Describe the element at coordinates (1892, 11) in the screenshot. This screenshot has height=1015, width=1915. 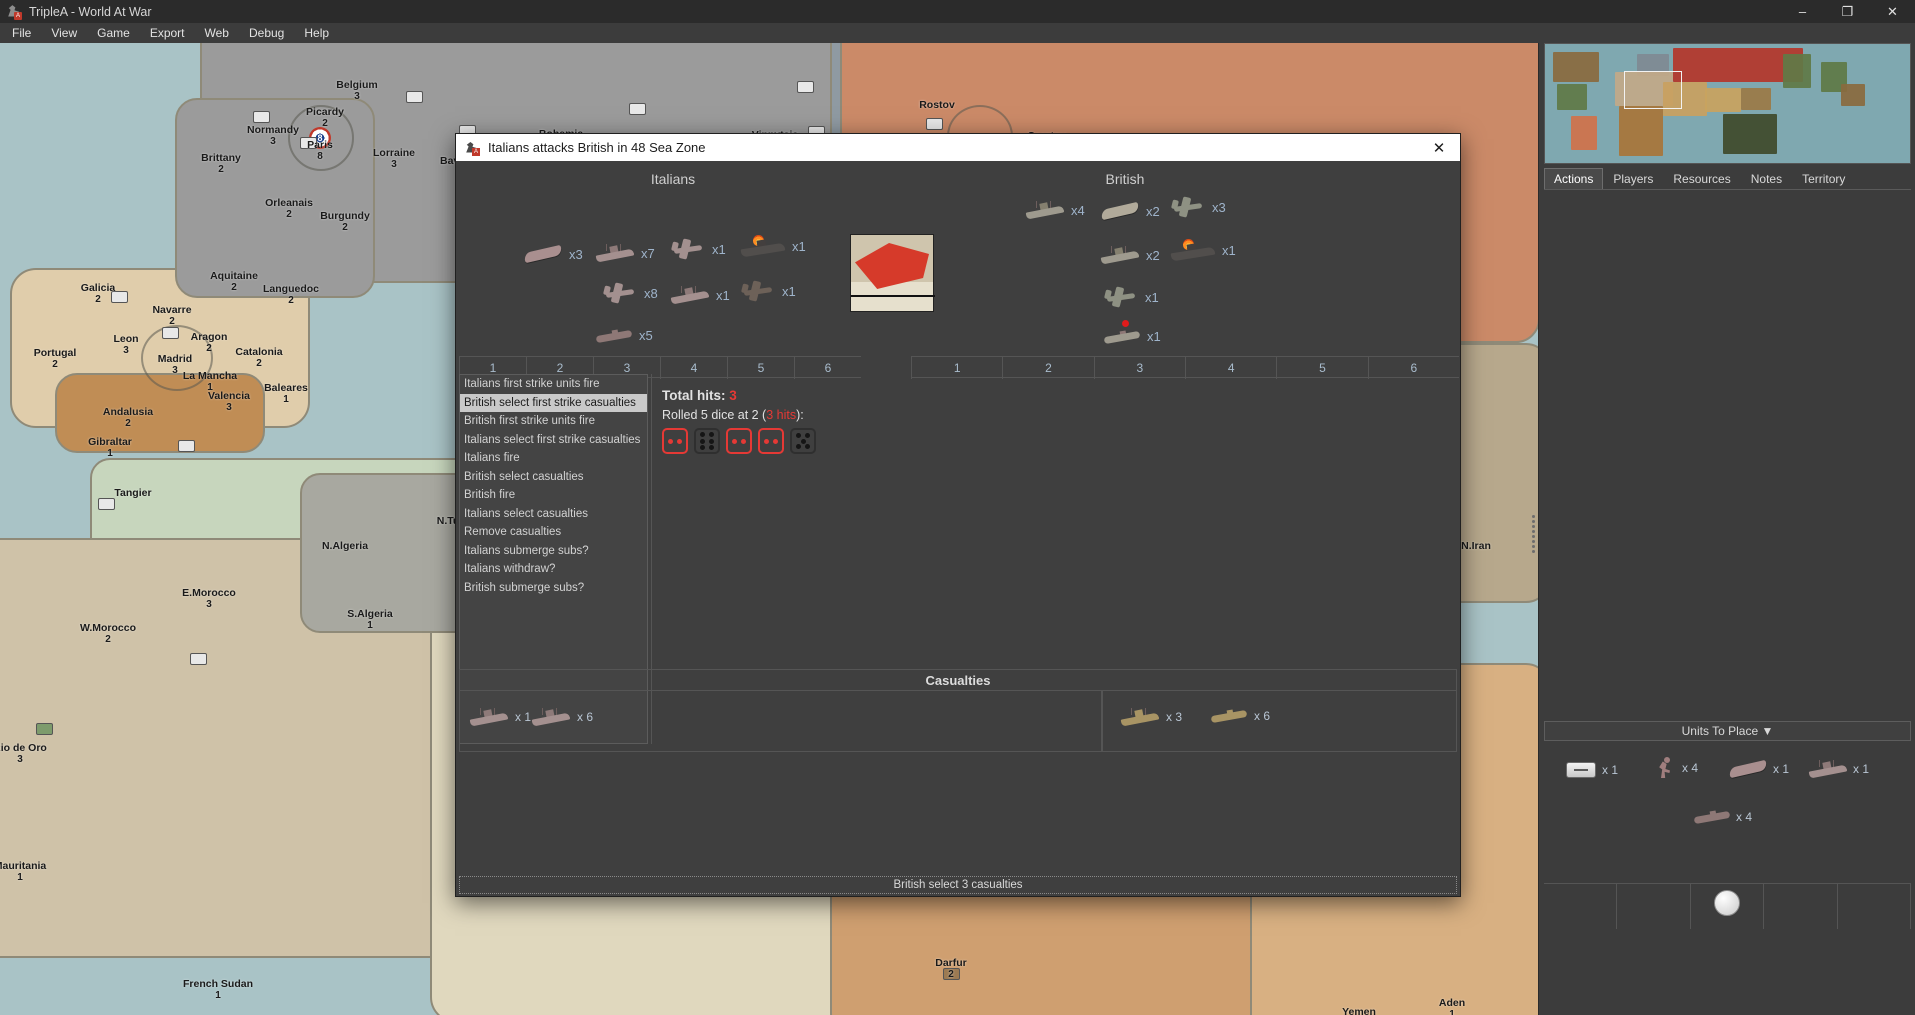
I see `close-button: ✕` at that location.